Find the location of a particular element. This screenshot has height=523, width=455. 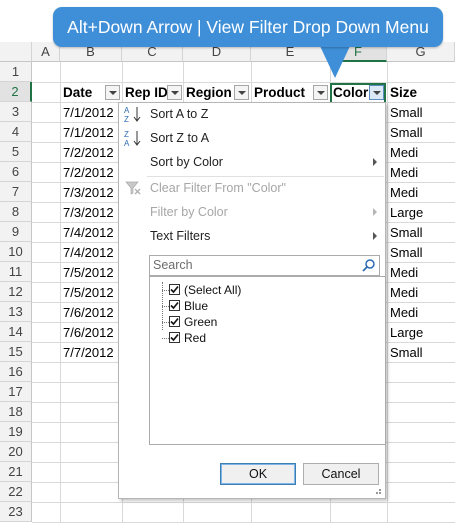

row-header-23: 23 is located at coordinates (16, 512).